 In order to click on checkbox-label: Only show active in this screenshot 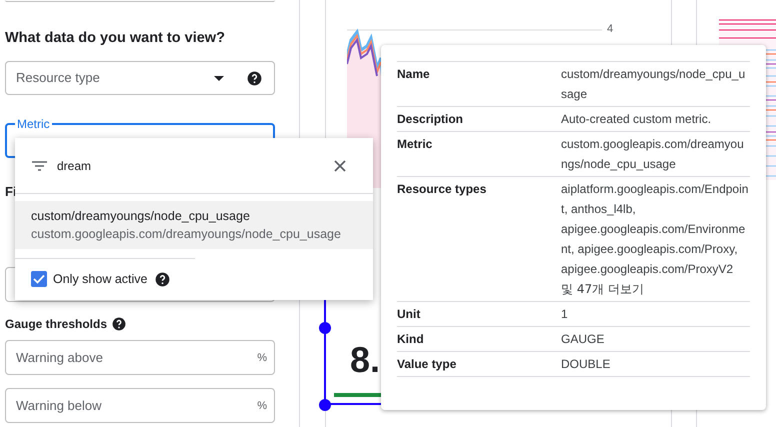, I will do `click(100, 279)`.